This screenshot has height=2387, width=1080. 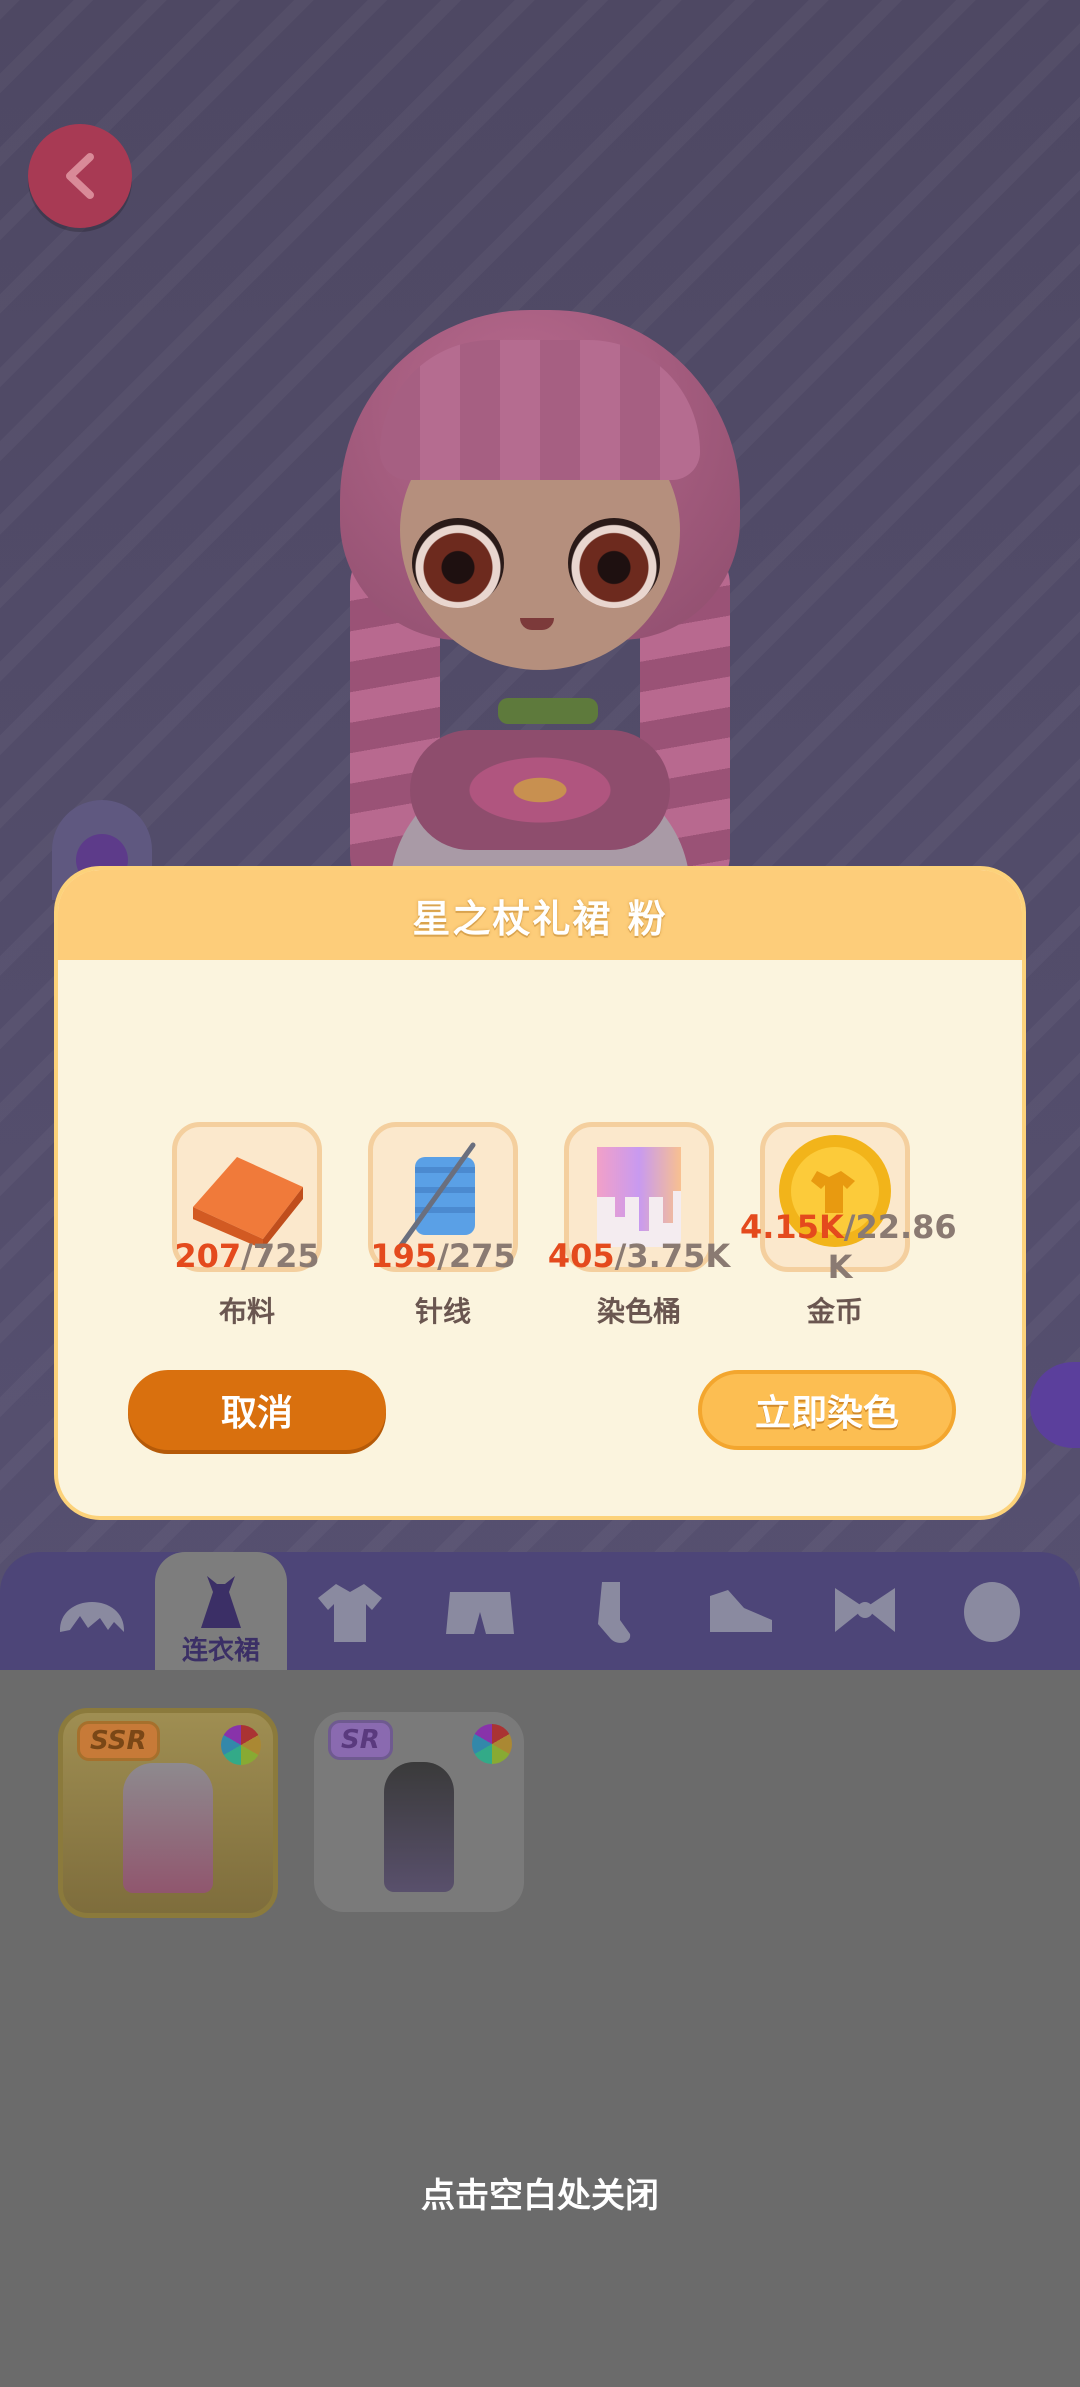 I want to click on dye-now-button: 立即染色, so click(x=827, y=1410).